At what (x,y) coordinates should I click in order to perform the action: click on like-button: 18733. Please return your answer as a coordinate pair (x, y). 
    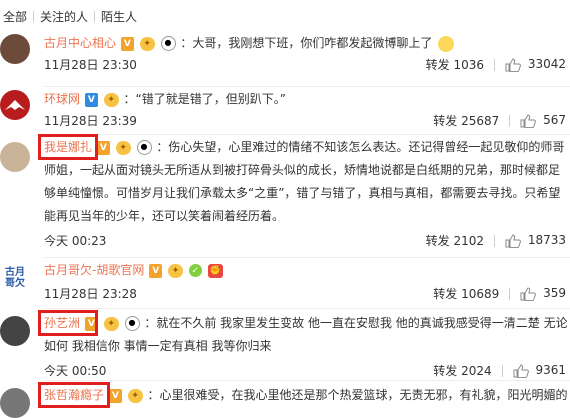
    Looking at the image, I should click on (535, 240).